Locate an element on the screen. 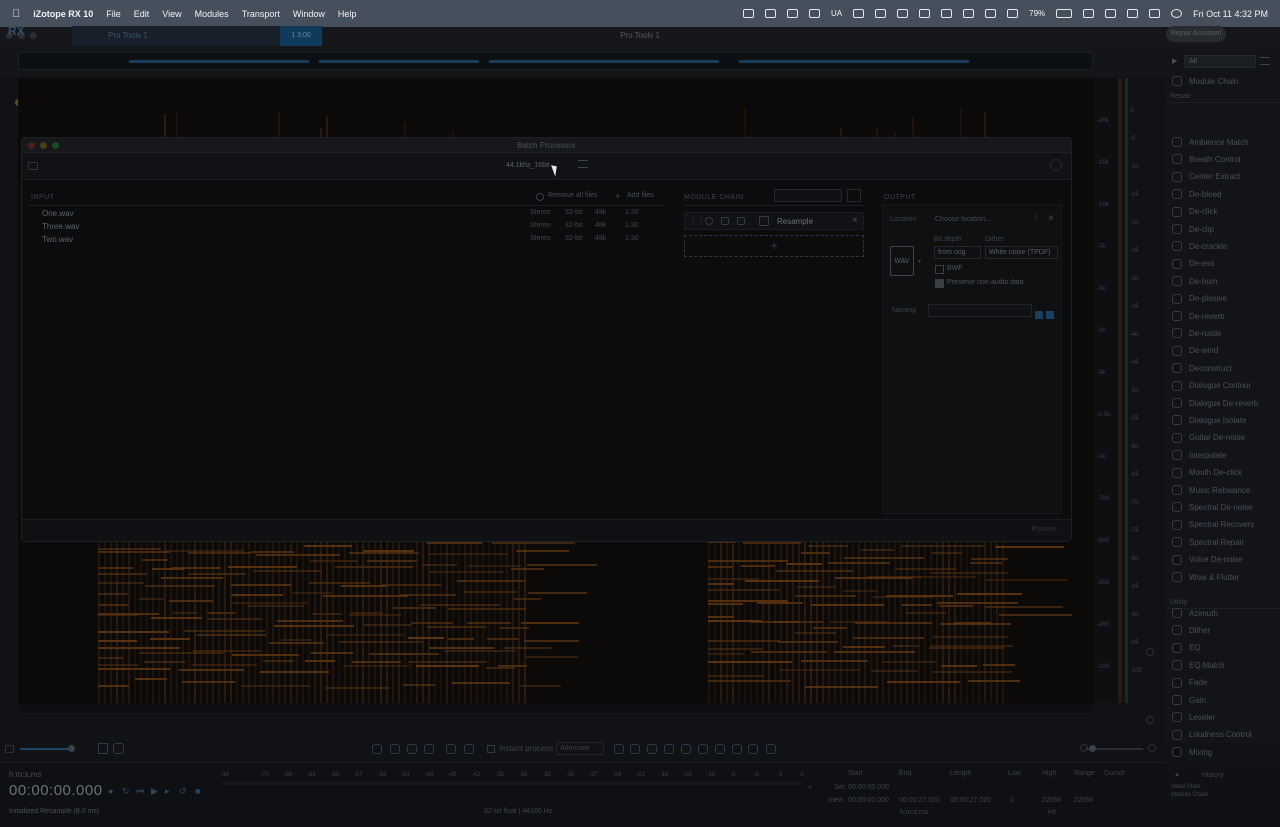 This screenshot has height=827, width=1280. sync-icon is located at coordinates (859, 13).